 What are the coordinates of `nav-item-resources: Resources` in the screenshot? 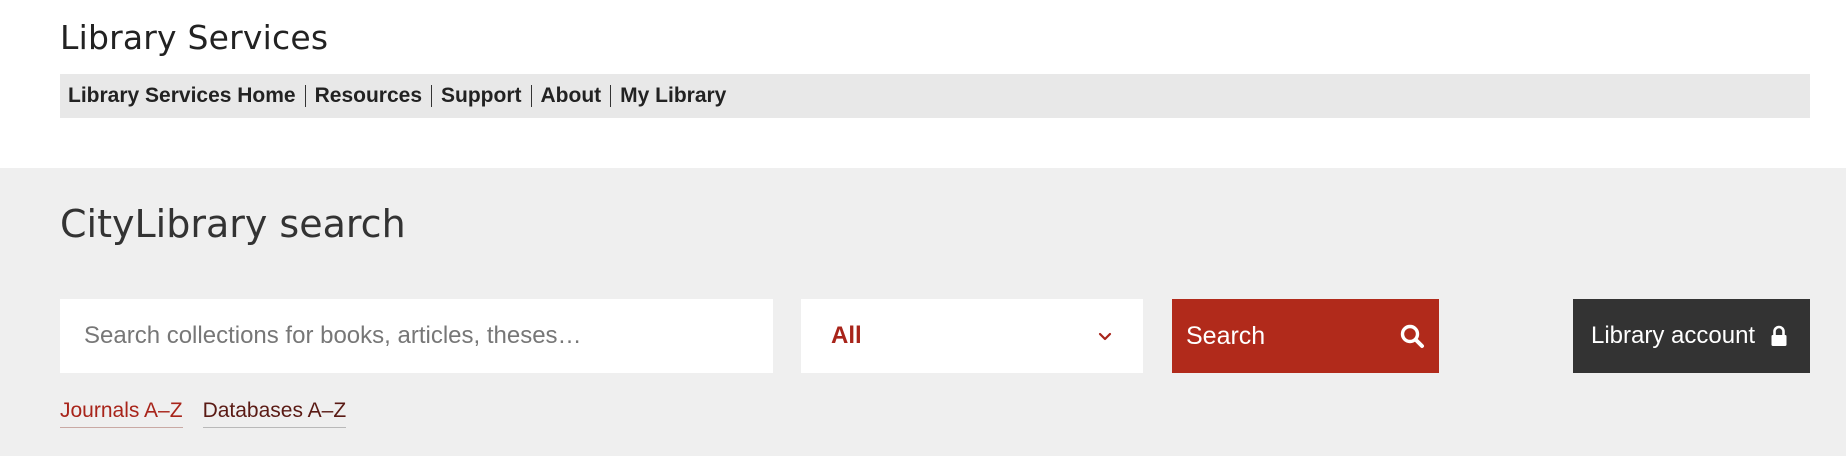 It's located at (367, 96).